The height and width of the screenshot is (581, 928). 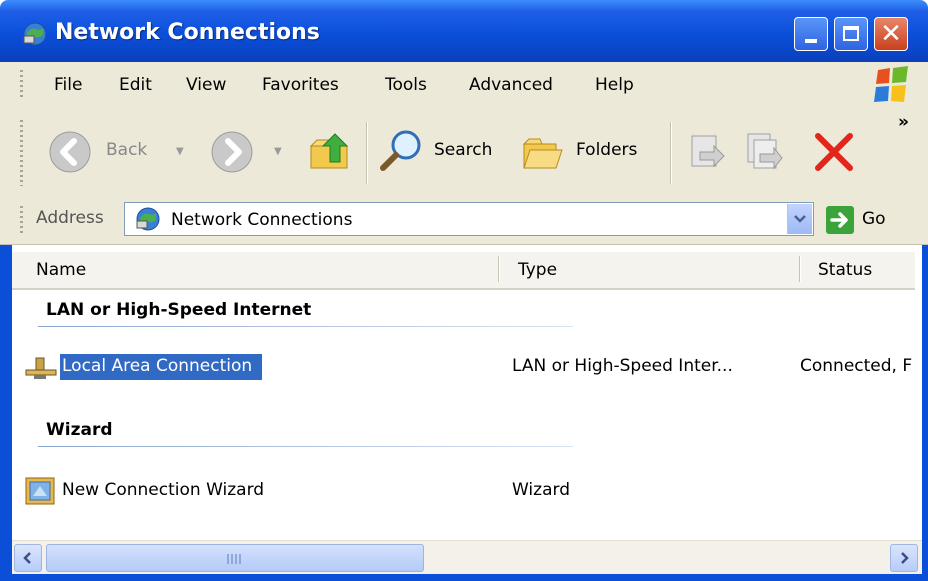 I want to click on scroll-left-button, so click(x=28, y=558).